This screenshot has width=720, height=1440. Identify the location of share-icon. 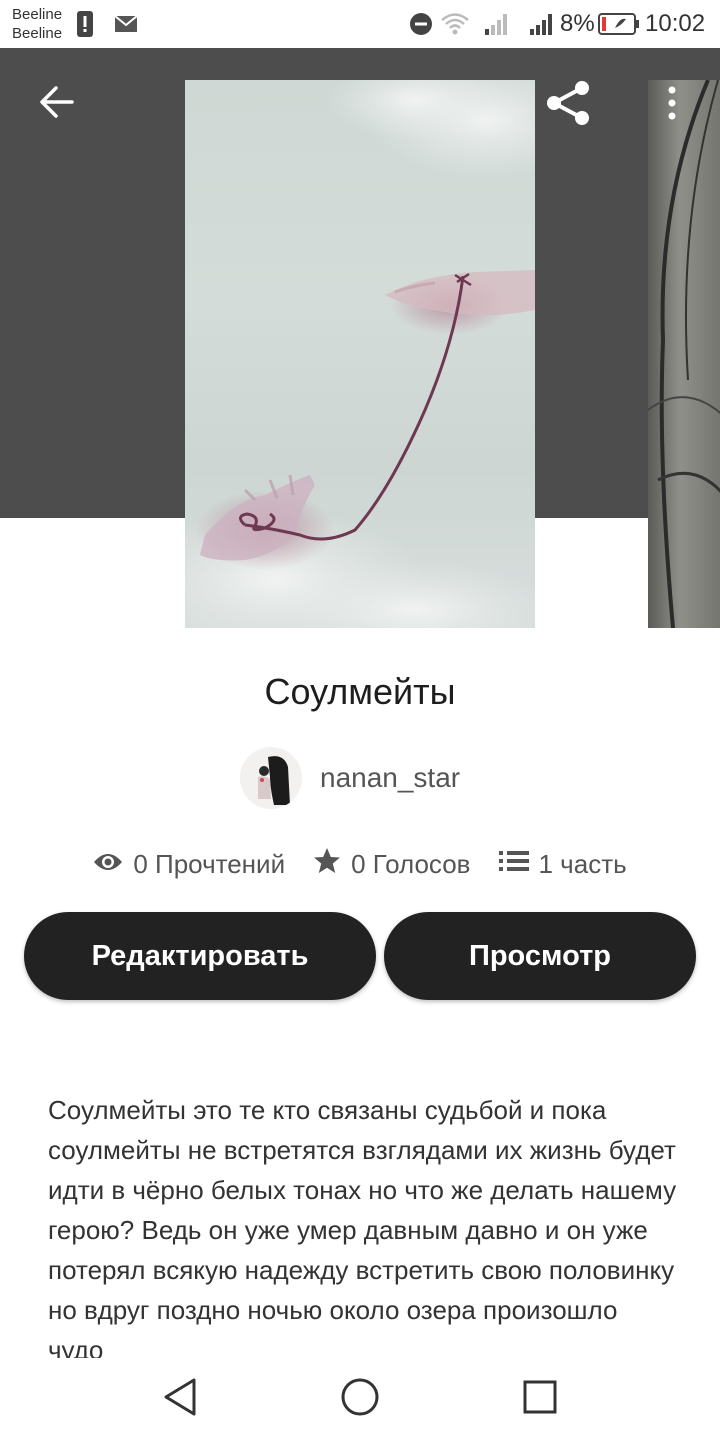
(568, 105).